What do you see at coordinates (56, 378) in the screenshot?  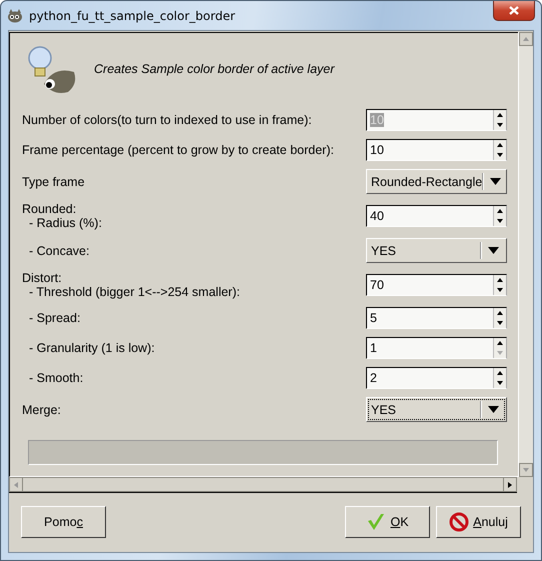 I see `field-label: - Smooth:` at bounding box center [56, 378].